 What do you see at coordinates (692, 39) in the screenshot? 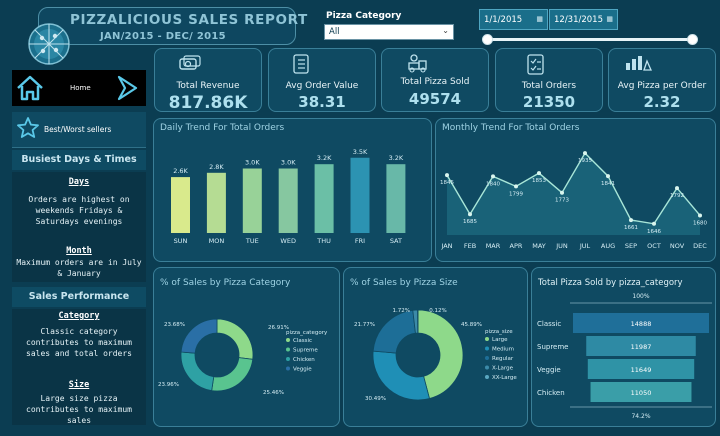
I see `date-slider-end-handle` at bounding box center [692, 39].